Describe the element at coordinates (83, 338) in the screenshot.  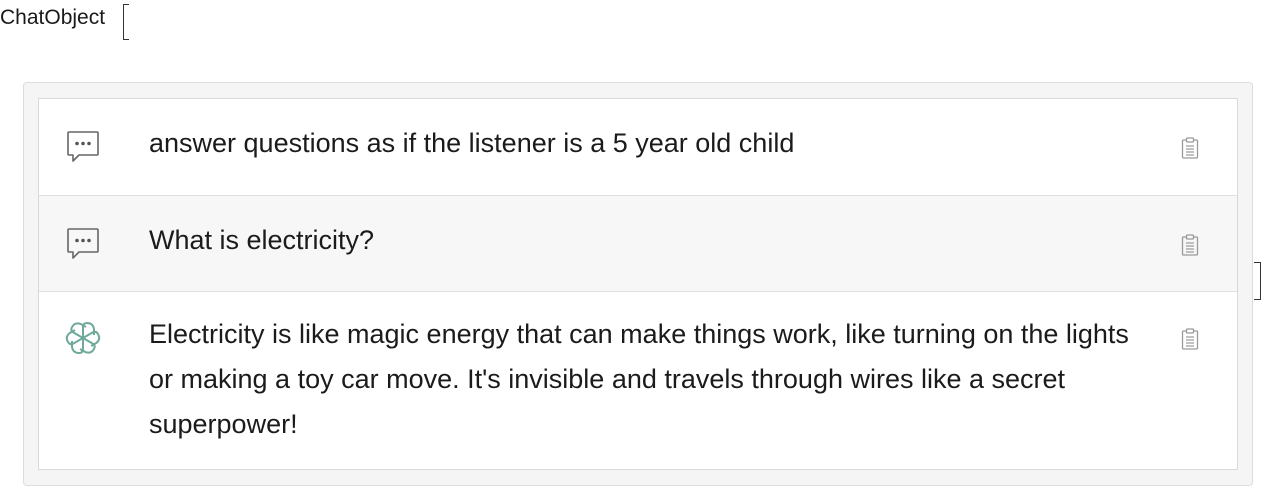
I see `openai-logo-icon` at that location.